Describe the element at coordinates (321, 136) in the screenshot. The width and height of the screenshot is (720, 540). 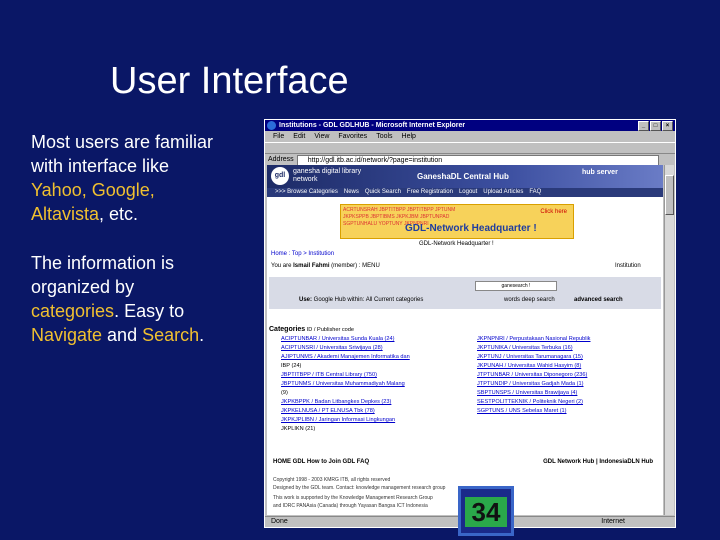
I see `menu-view: View` at that location.